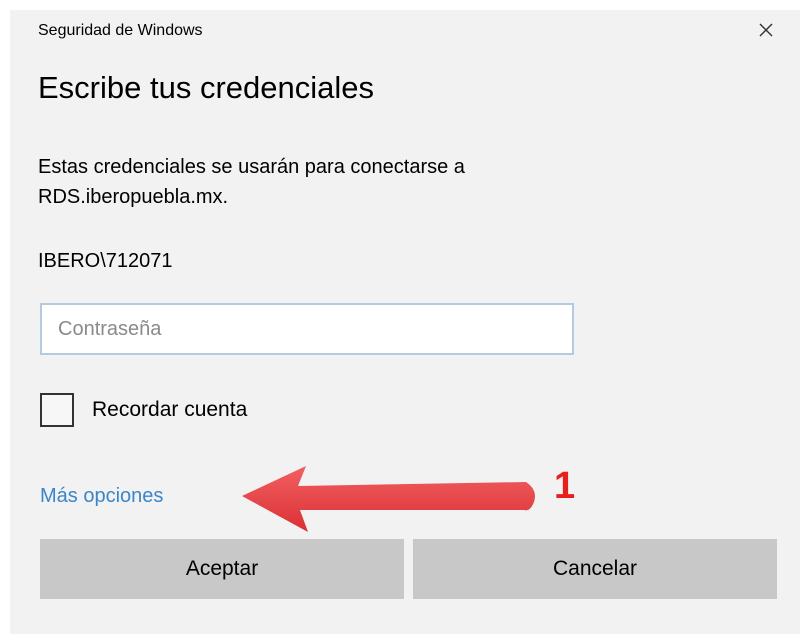 This screenshot has width=805, height=636. What do you see at coordinates (105, 261) in the screenshot?
I see `username-label: IBERO\712071` at bounding box center [105, 261].